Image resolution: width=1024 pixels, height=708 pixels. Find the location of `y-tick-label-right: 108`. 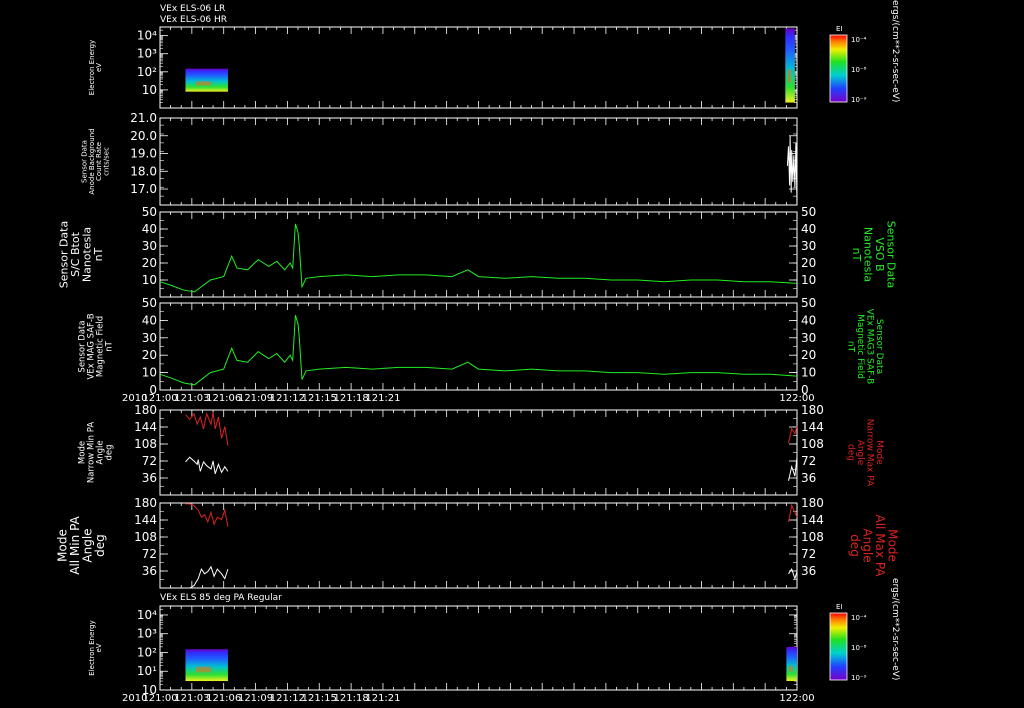

y-tick-label-right: 108 is located at coordinates (812, 444).